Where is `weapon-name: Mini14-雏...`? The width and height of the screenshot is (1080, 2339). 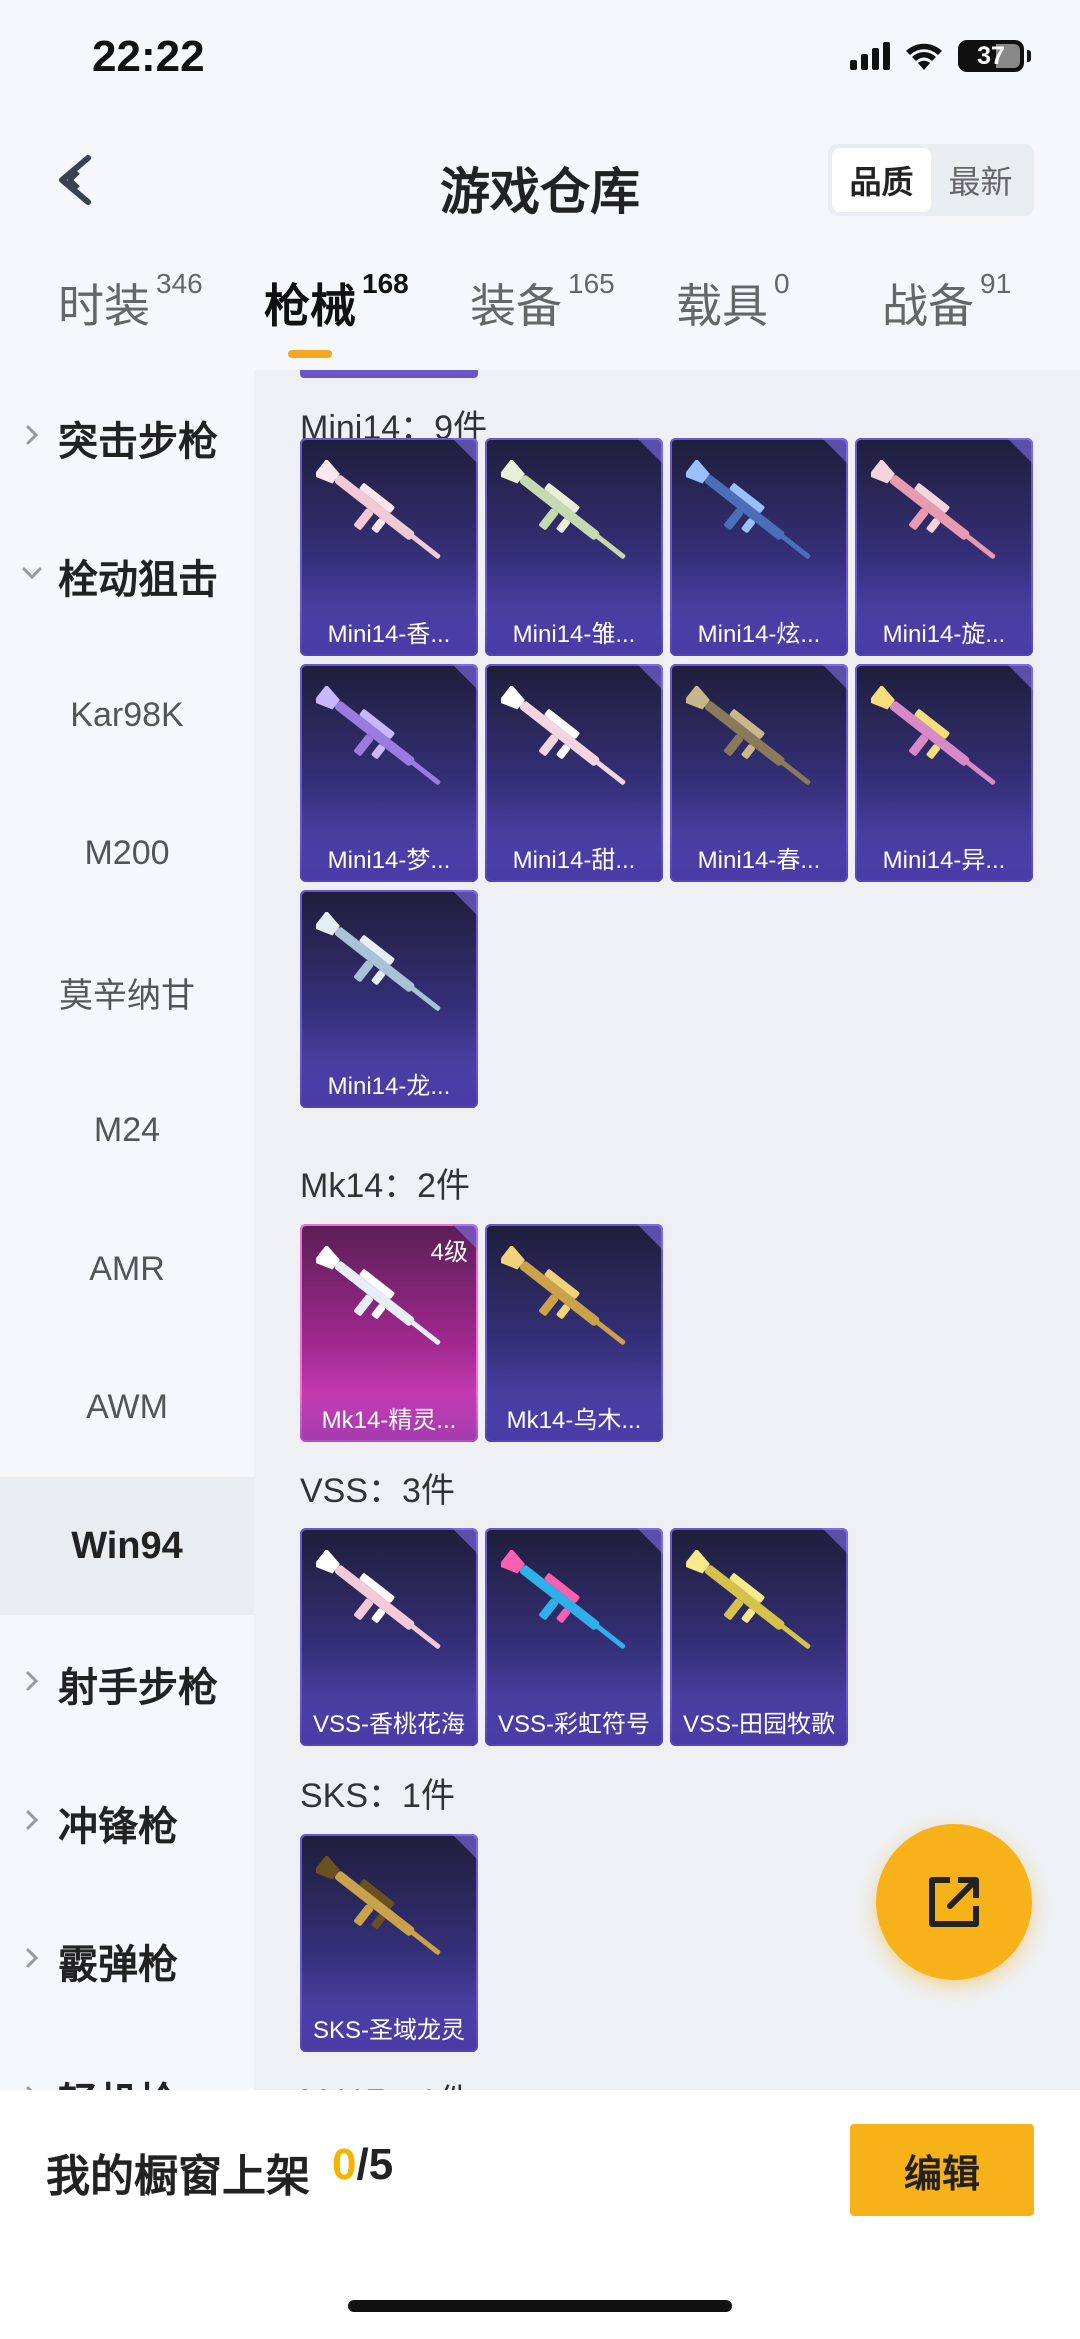
weapon-name: Mini14-雏... is located at coordinates (574, 631).